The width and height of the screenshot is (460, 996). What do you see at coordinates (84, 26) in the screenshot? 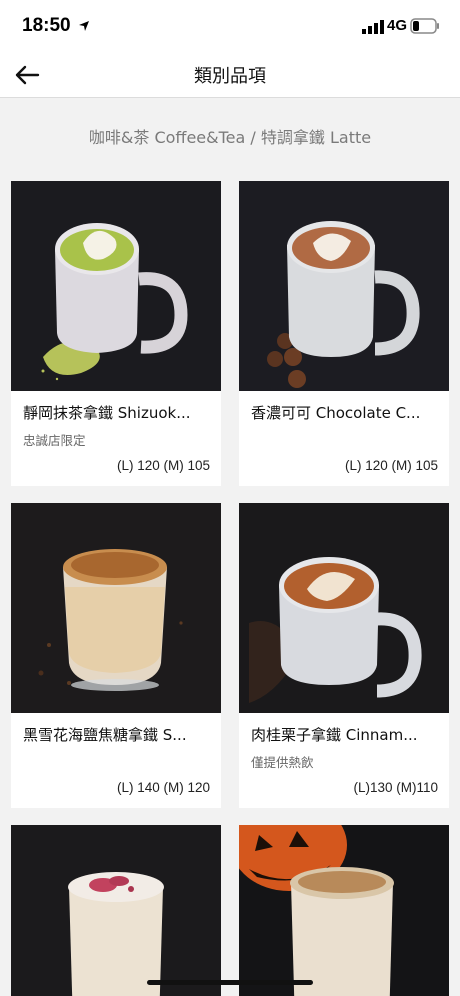
I see `location-arrow-icon` at bounding box center [84, 26].